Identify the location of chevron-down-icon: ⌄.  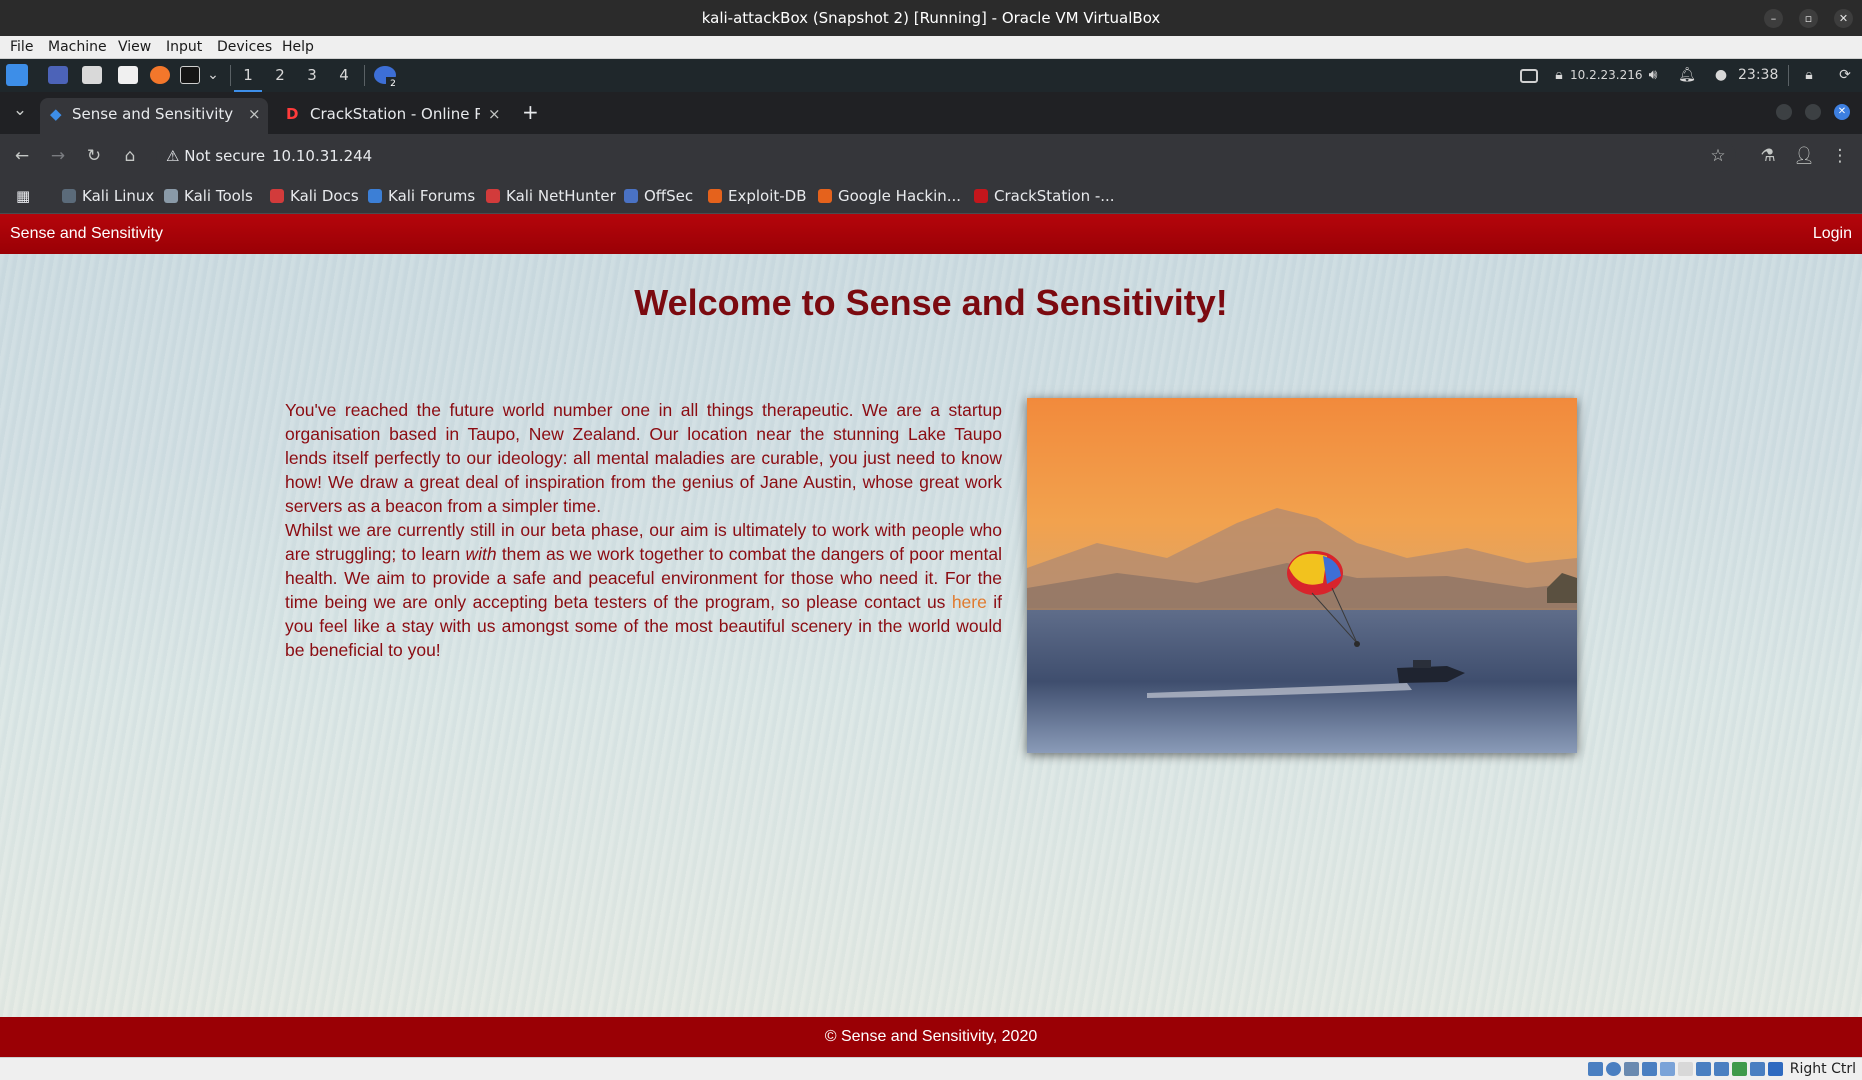
(213, 75).